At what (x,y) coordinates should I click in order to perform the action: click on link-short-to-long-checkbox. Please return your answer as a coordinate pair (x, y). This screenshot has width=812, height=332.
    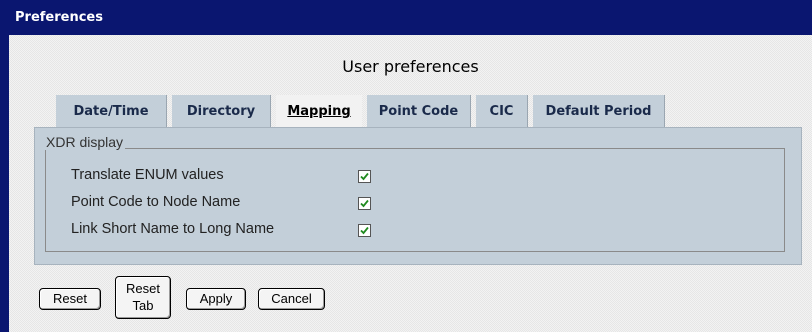
    Looking at the image, I should click on (364, 230).